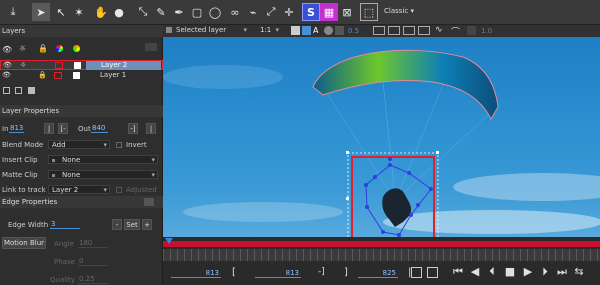 The image size is (600, 285). I want to click on go-end-icon: ⏭, so click(562, 272).